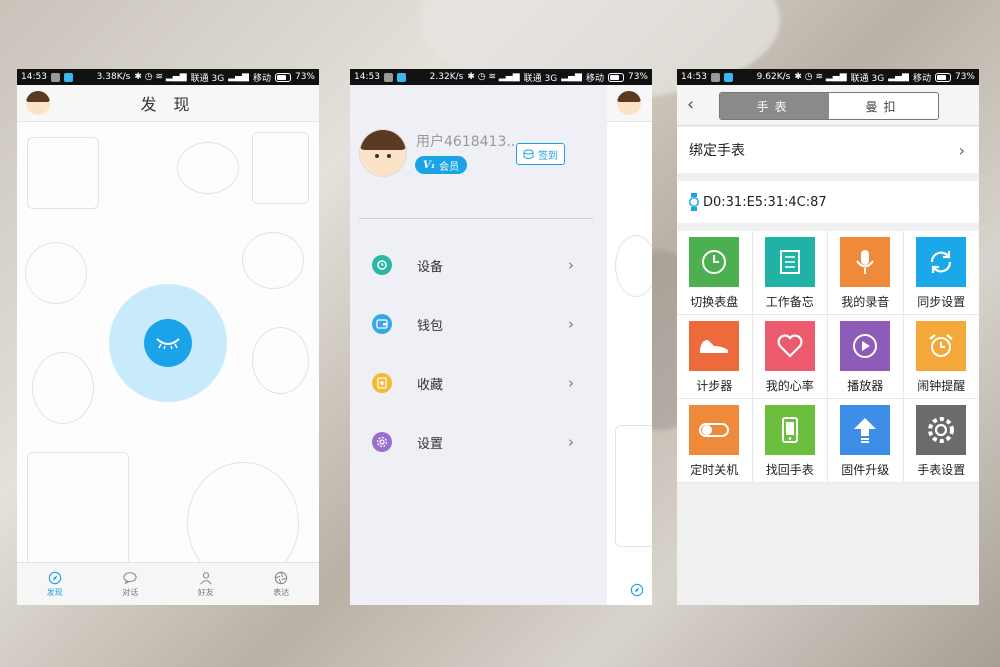 This screenshot has height=667, width=1000. I want to click on favorite-icon, so click(382, 383).